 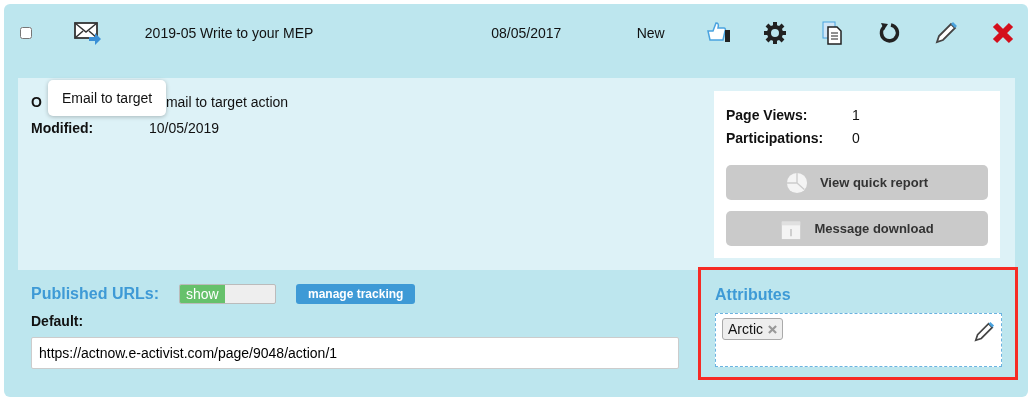 What do you see at coordinates (775, 137) in the screenshot?
I see `stat-label: Participations:` at bounding box center [775, 137].